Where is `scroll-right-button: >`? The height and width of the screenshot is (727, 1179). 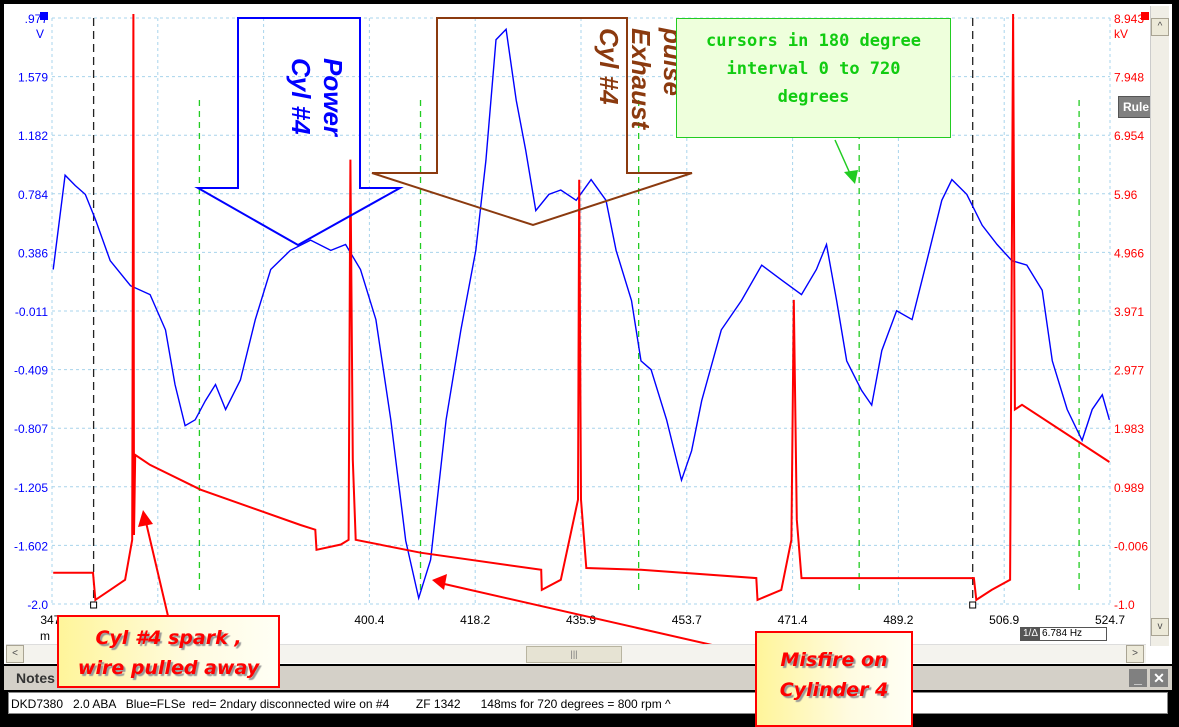 scroll-right-button: > is located at coordinates (1135, 654).